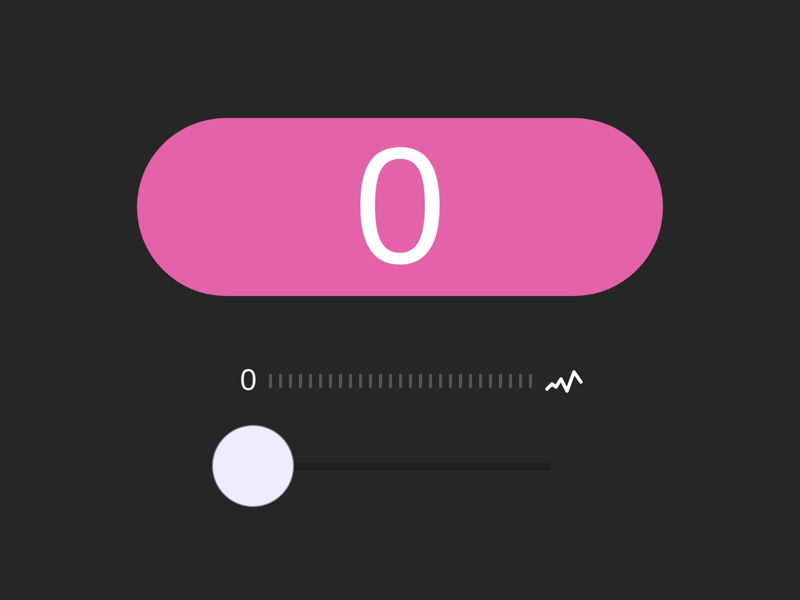  What do you see at coordinates (248, 381) in the screenshot?
I see `meter-reading: 0` at bounding box center [248, 381].